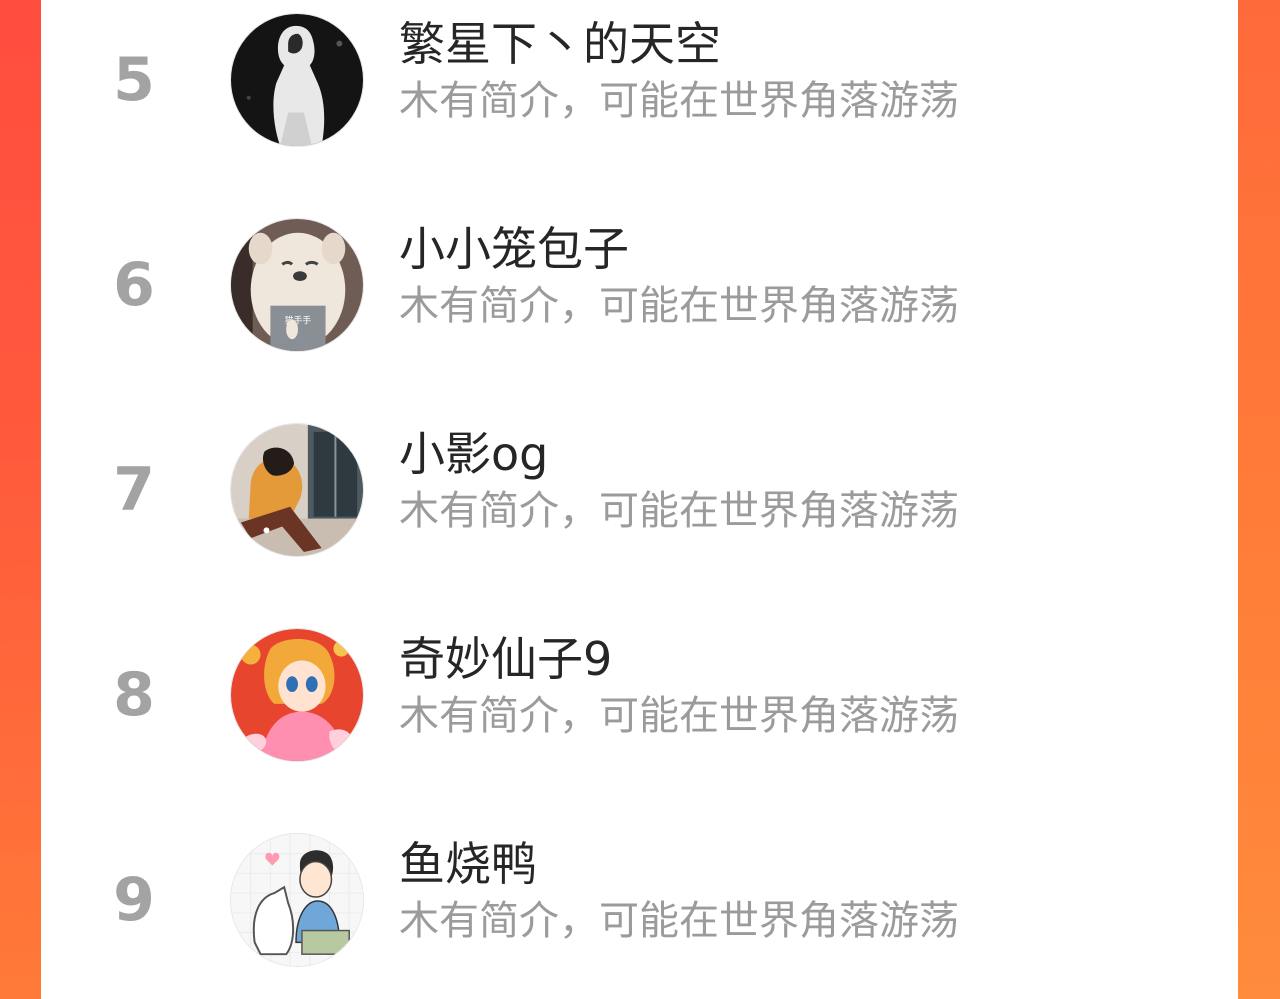 This screenshot has height=999, width=1280. Describe the element at coordinates (514, 249) in the screenshot. I see `user-name: 小小笼包子` at that location.